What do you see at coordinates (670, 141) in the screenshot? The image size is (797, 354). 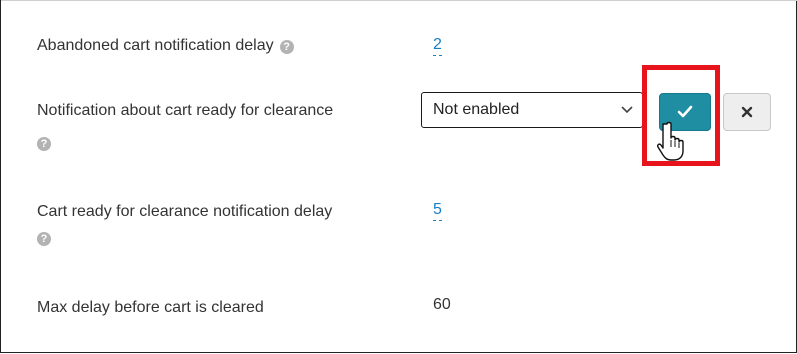 I see `hand-pointer-icon` at bounding box center [670, 141].